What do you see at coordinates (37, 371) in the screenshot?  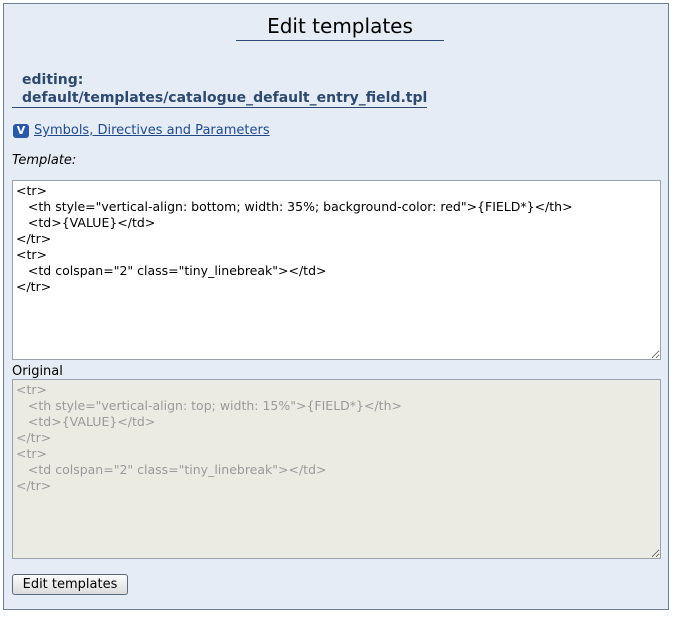 I see `original-label: Original` at bounding box center [37, 371].